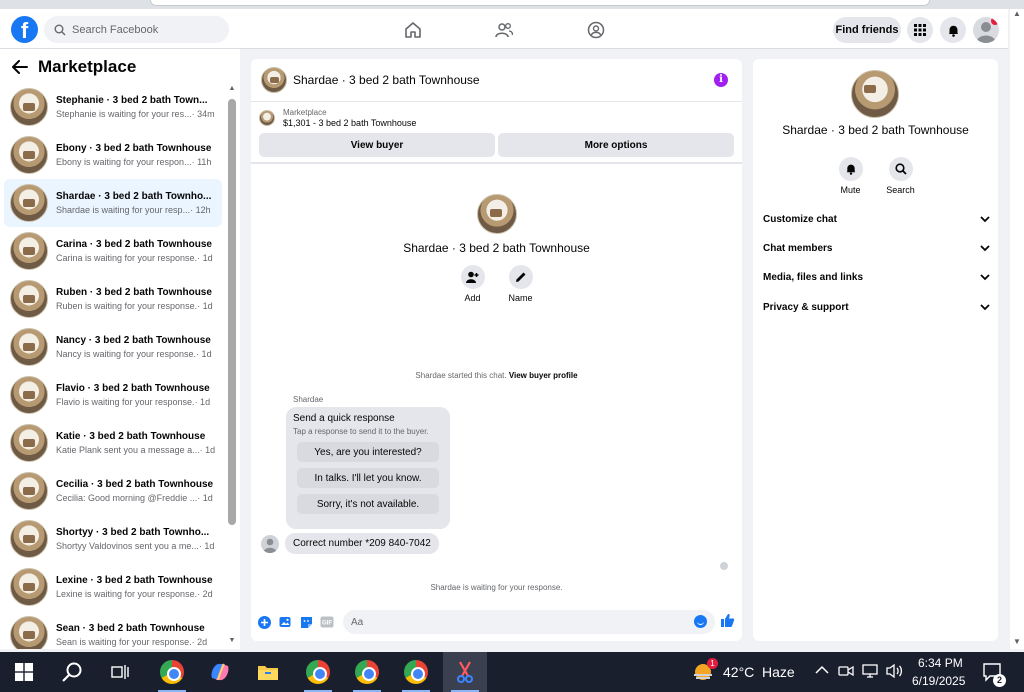 This screenshot has height=692, width=1024. I want to click on weather-condition: Haze, so click(778, 672).